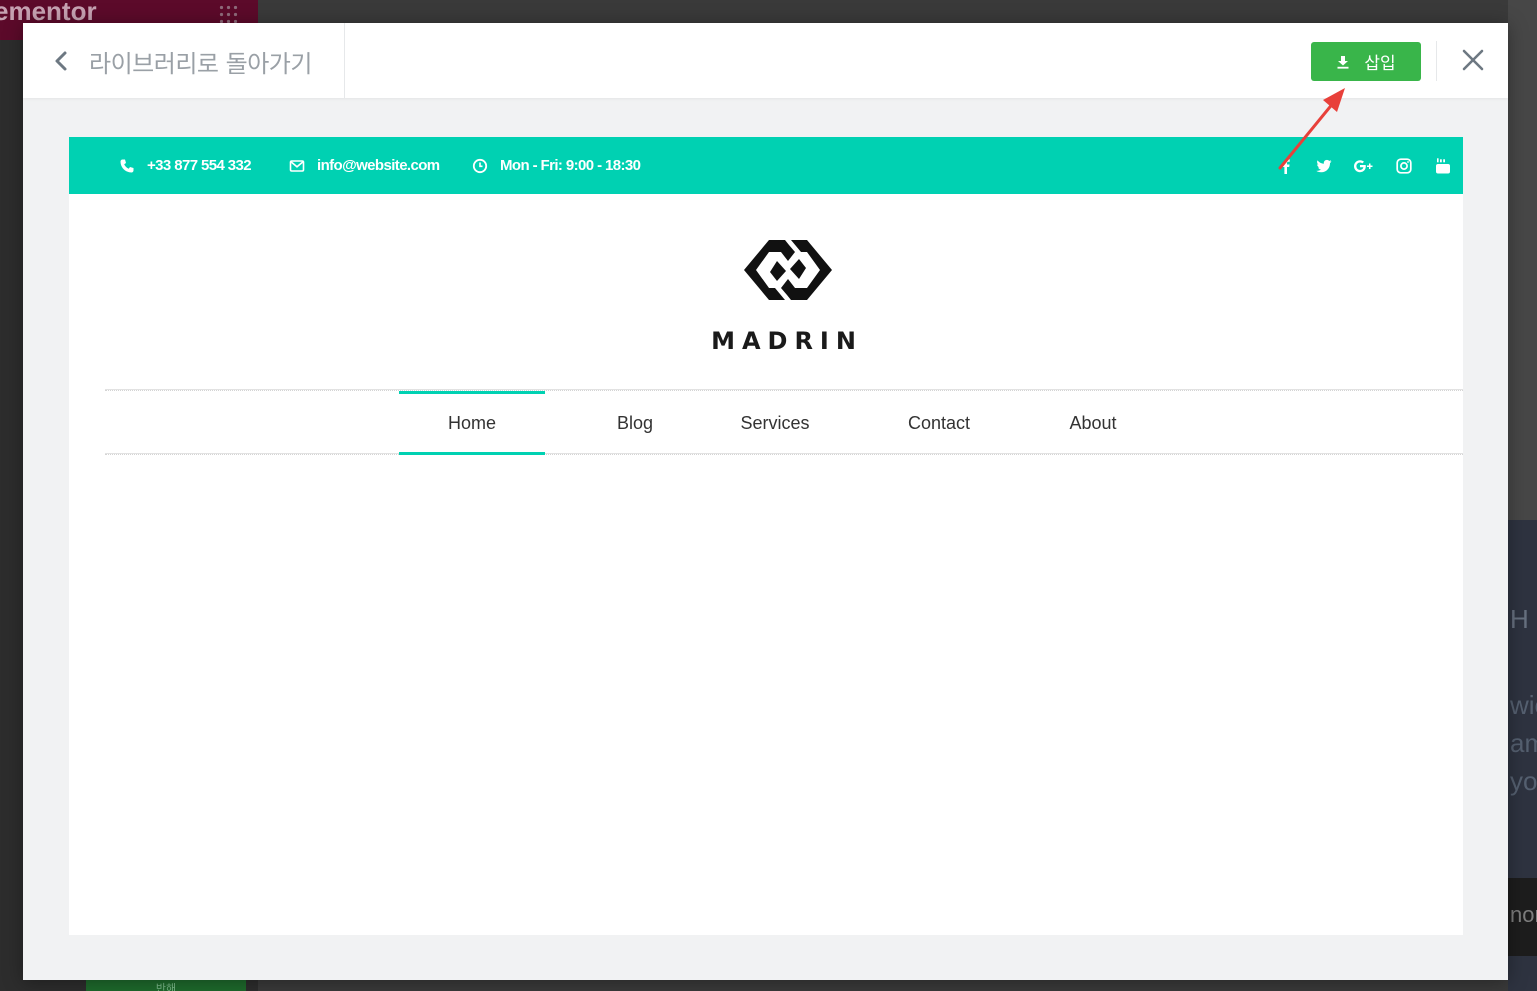  I want to click on canvas-dark-button: nor, so click(1522, 917).